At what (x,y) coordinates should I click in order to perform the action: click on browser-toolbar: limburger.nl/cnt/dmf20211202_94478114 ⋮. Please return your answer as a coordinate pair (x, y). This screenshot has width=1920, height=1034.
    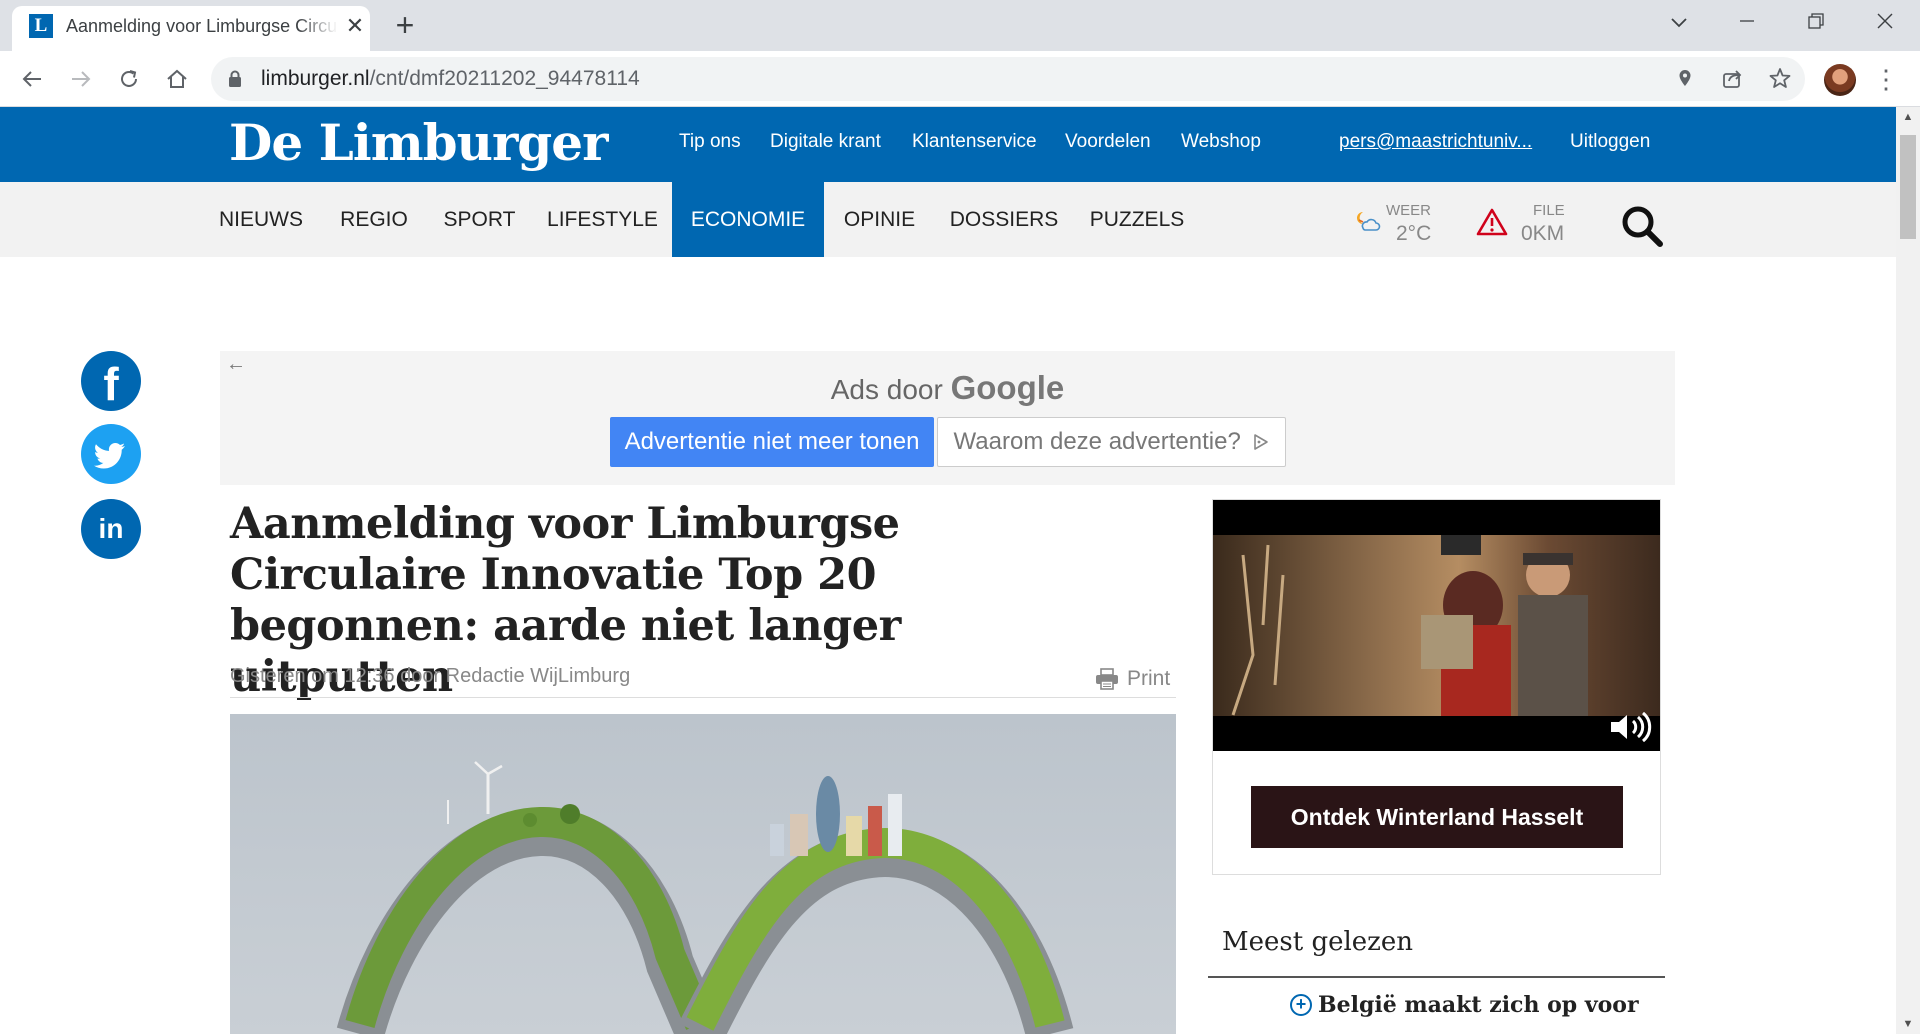
    Looking at the image, I should click on (960, 79).